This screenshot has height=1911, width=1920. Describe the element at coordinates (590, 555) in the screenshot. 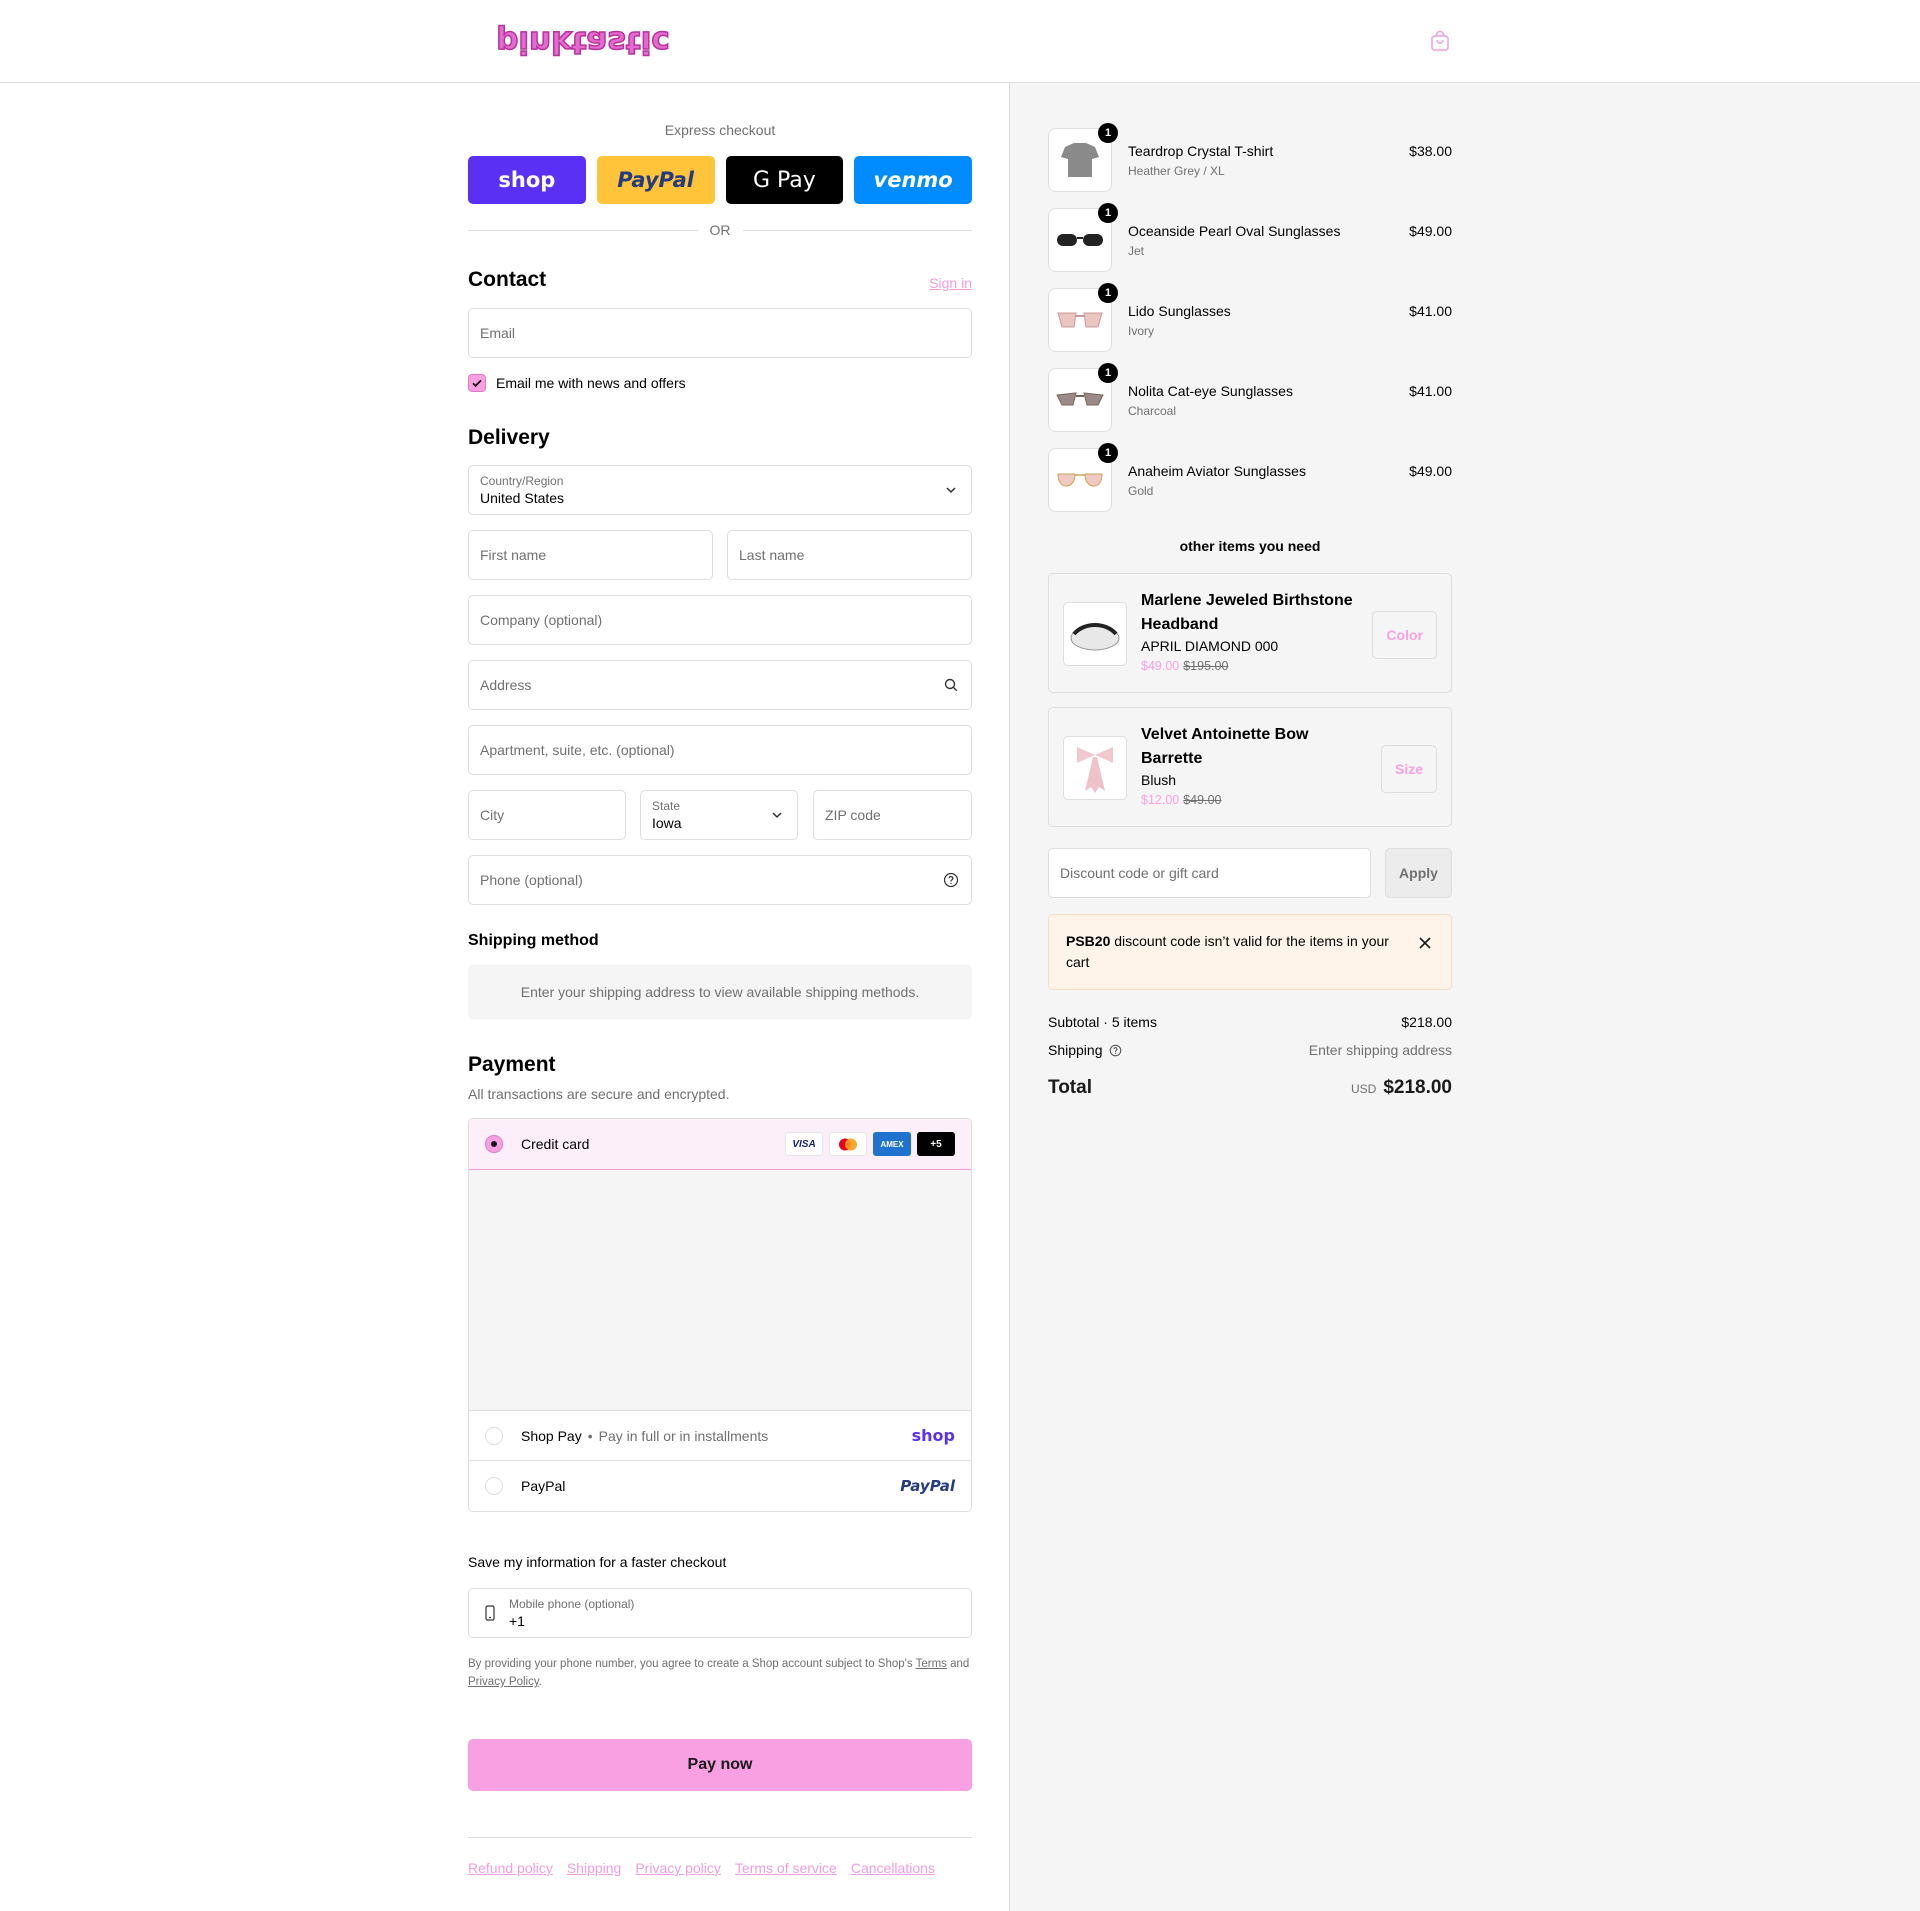

I see `first-name-field: First name` at that location.